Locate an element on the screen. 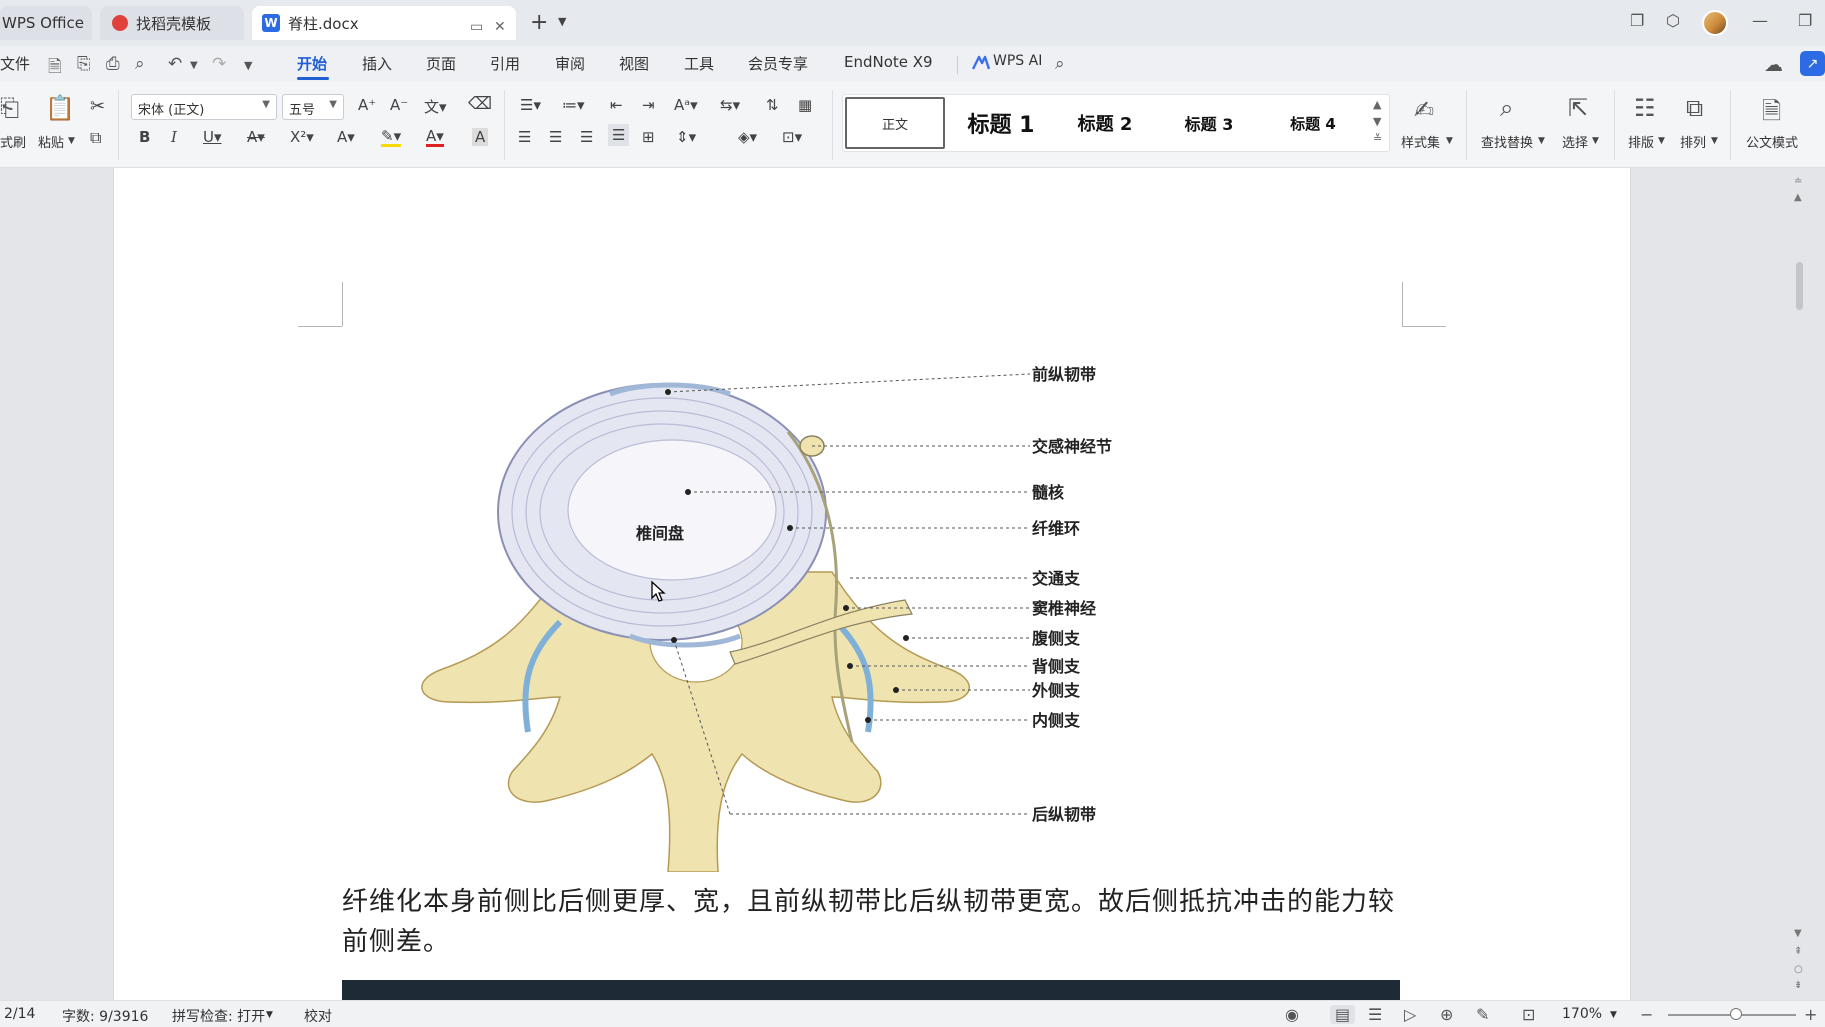 Image resolution: width=1825 pixels, height=1027 pixels. show-marks-icon: ▦ is located at coordinates (805, 105).